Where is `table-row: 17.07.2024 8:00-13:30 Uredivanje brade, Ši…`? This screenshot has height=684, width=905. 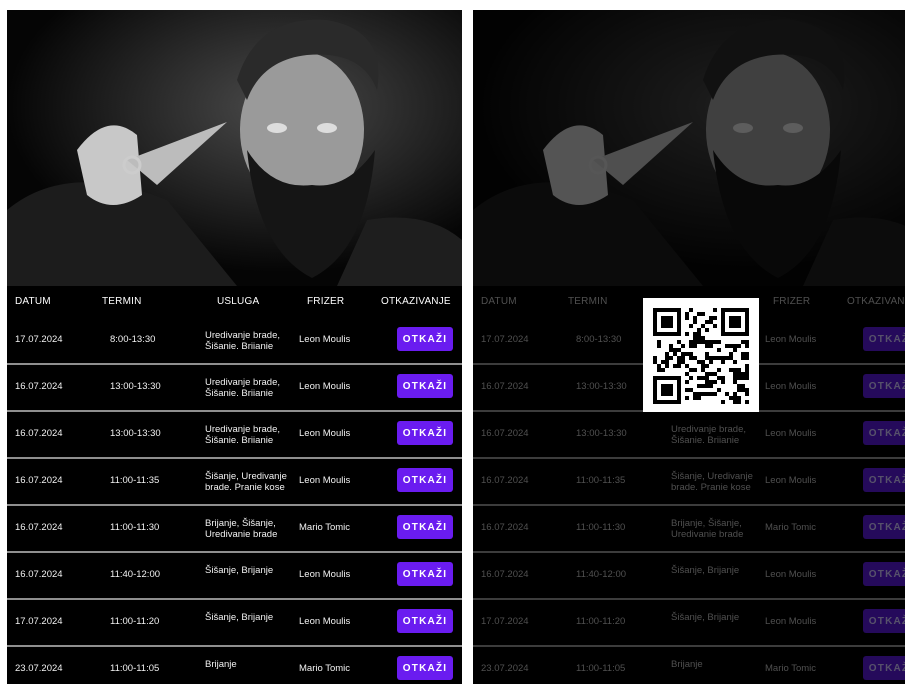 table-row: 17.07.2024 8:00-13:30 Uredivanje brade, Ši… is located at coordinates (234, 341).